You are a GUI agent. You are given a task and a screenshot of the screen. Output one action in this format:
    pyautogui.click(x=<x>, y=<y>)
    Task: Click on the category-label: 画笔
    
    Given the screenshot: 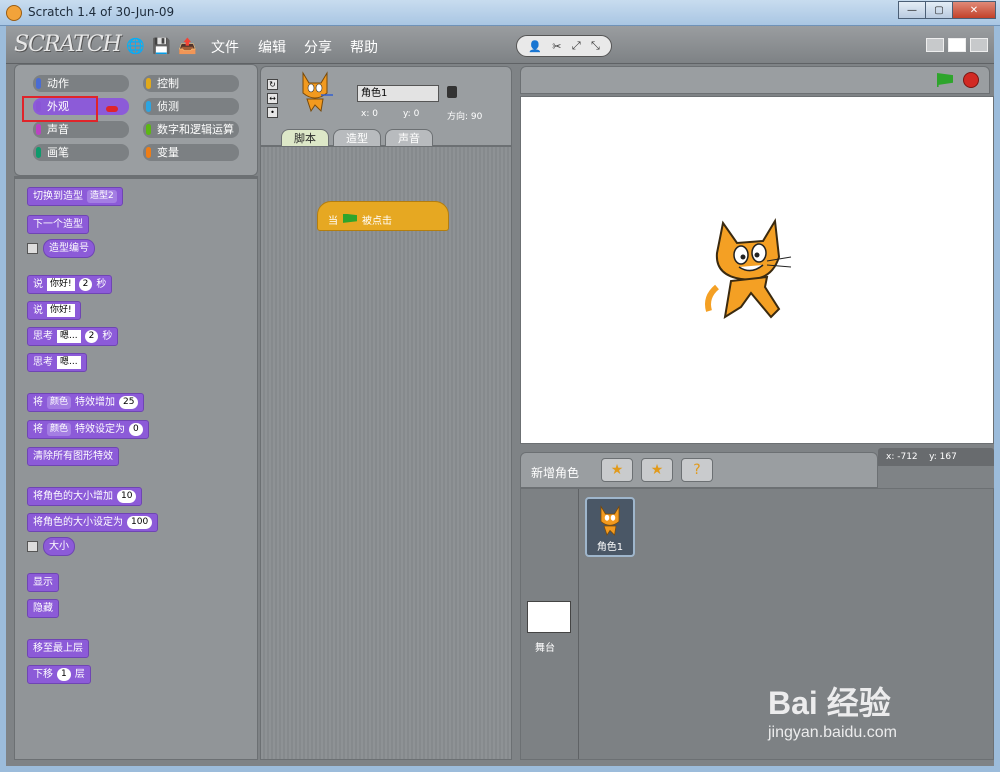 What is the action you would take?
    pyautogui.click(x=58, y=152)
    